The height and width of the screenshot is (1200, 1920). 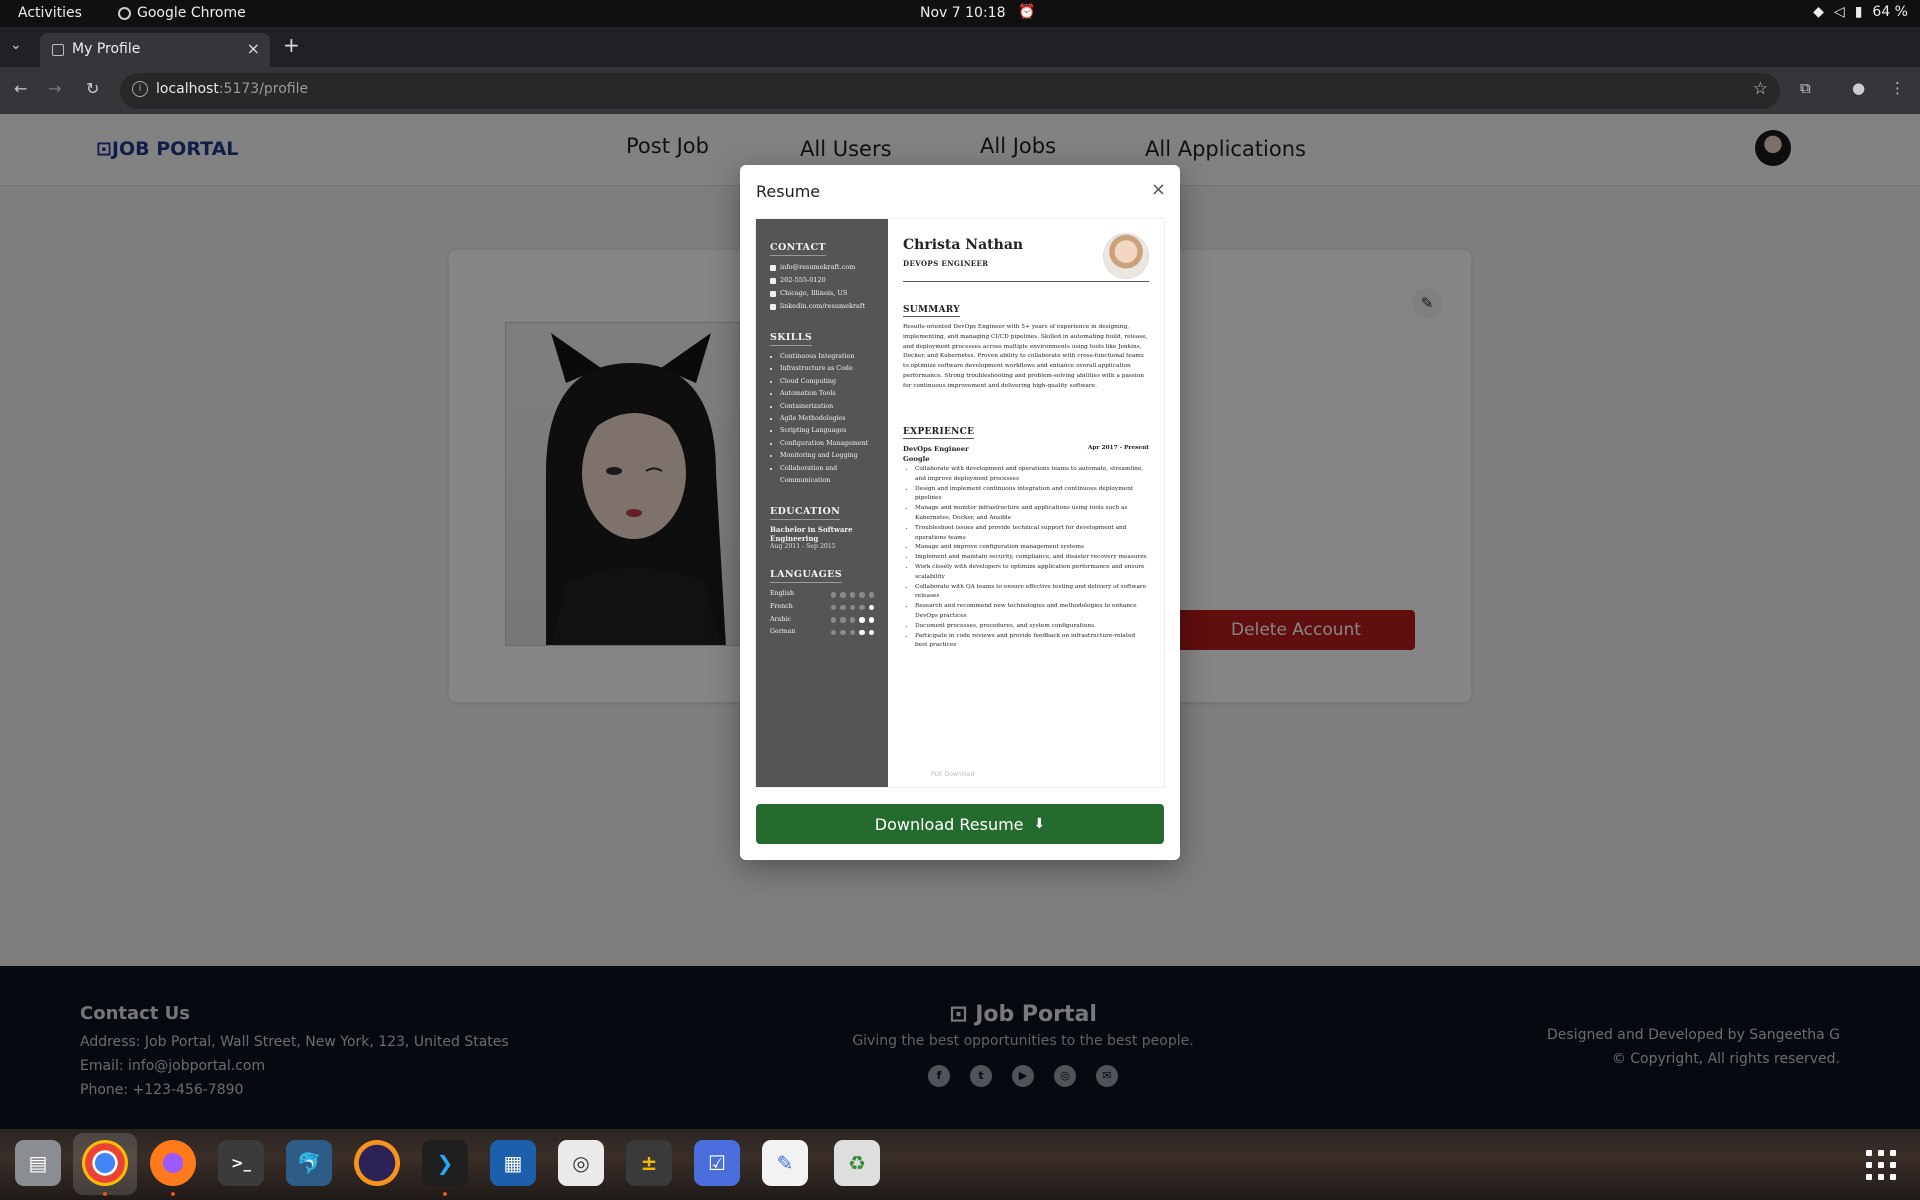 What do you see at coordinates (232, 89) in the screenshot?
I see `url-text: localhost:5173/profile` at bounding box center [232, 89].